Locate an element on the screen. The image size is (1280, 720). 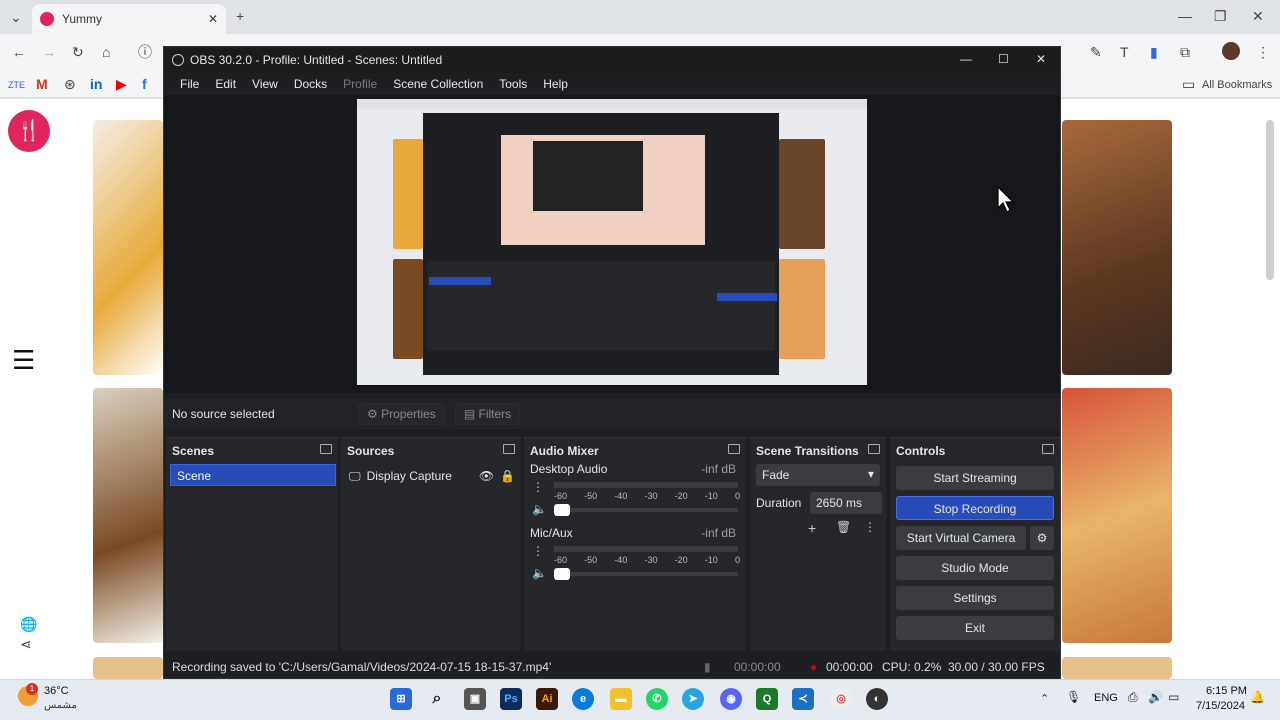
clock-date: 7/15/2024 is located at coordinates (1220, 706).